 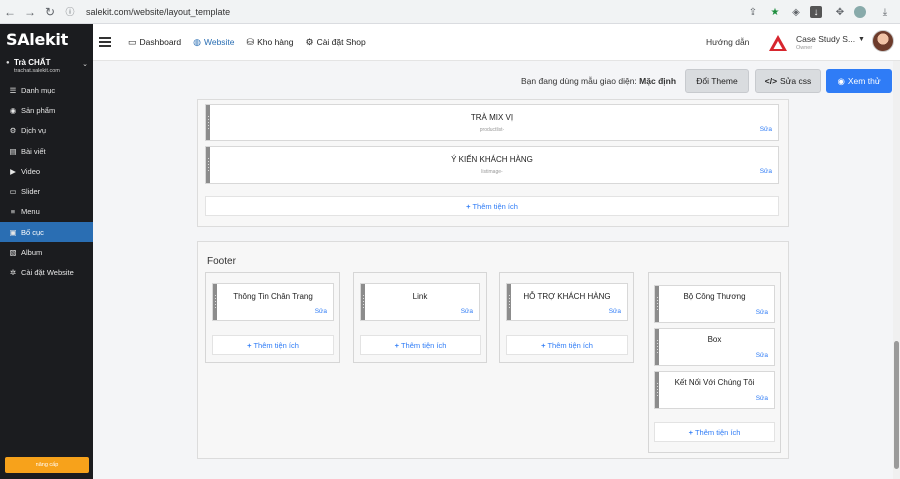 What do you see at coordinates (727, 42) in the screenshot?
I see `help-link: Hướng dẫn` at bounding box center [727, 42].